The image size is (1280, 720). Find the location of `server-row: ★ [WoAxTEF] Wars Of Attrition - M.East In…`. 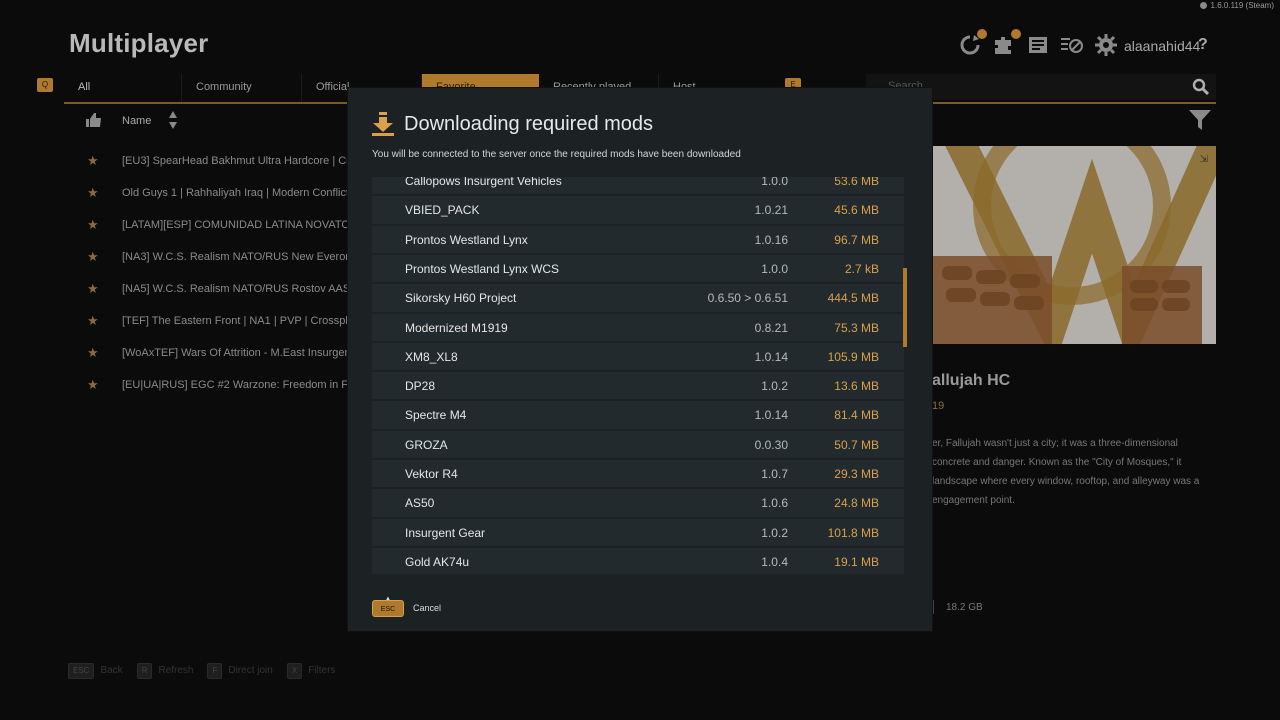

server-row: ★ [WoAxTEF] Wars Of Attrition - M.East In… is located at coordinates (214, 354).